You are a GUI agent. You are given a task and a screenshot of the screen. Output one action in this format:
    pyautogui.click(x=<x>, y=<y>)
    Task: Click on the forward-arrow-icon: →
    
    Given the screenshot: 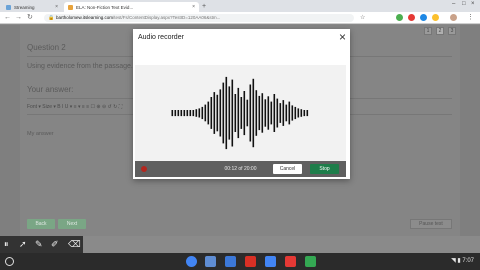 What is the action you would take?
    pyautogui.click(x=18, y=18)
    